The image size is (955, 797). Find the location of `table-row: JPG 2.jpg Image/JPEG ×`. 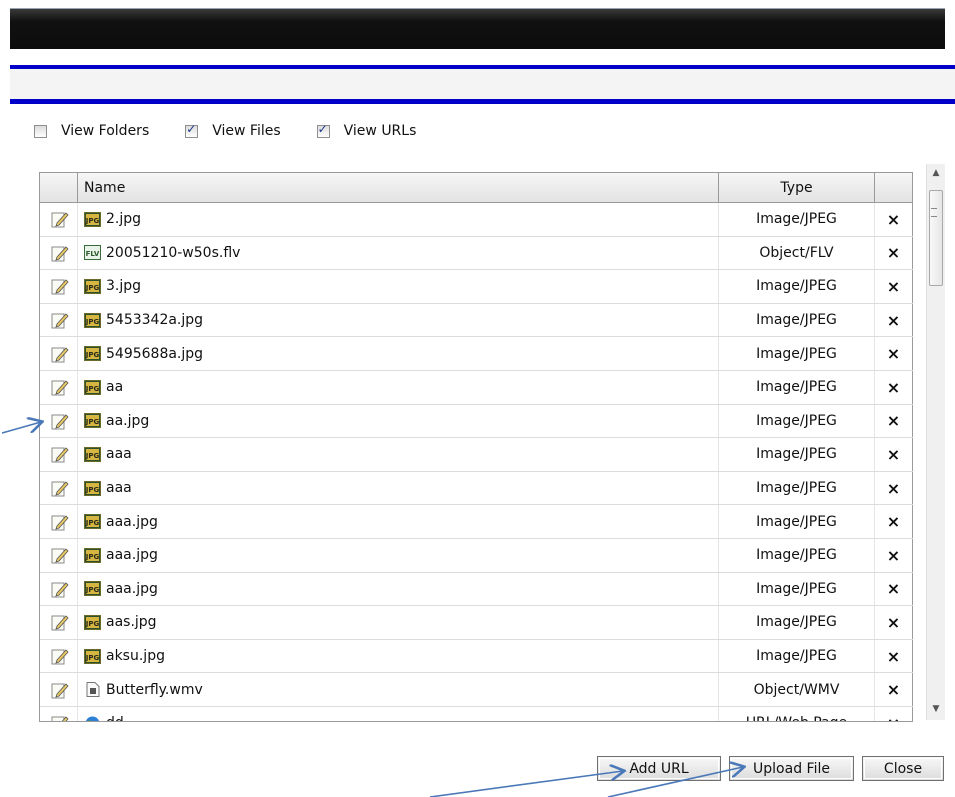

table-row: JPG 2.jpg Image/JPEG × is located at coordinates (476, 220).